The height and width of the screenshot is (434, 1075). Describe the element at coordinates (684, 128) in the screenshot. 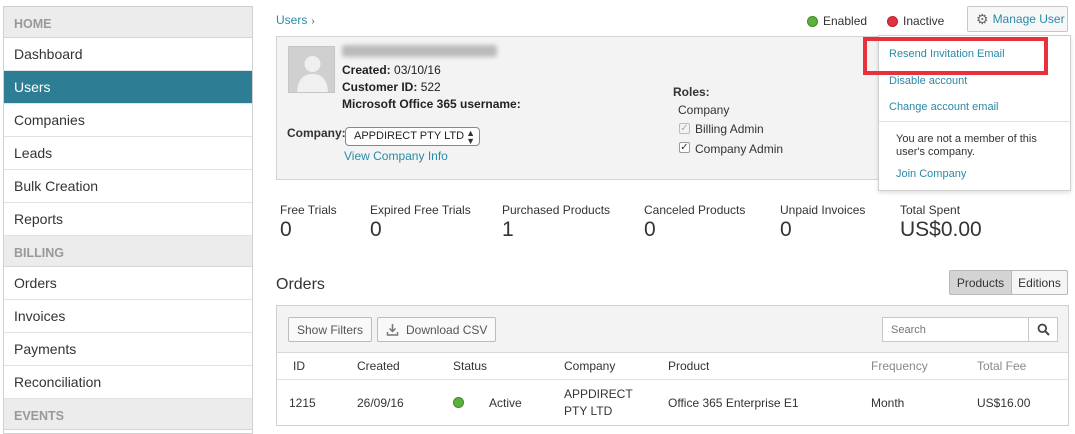

I see `billing-admin-checkbox: ✓` at that location.